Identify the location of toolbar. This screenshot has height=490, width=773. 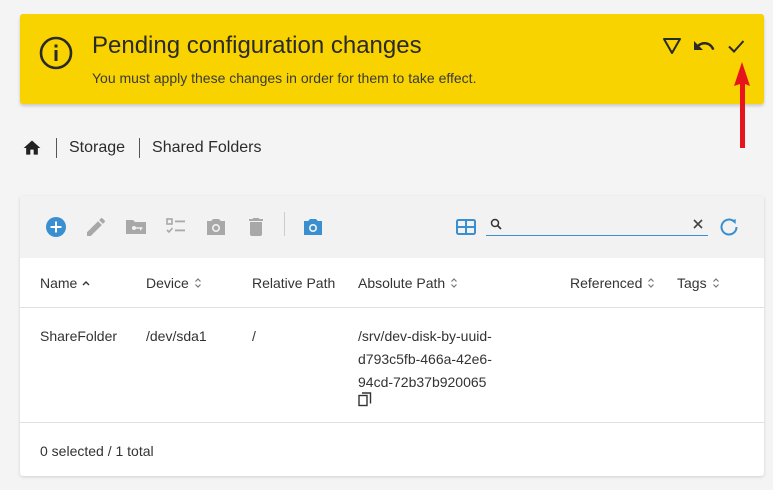
(392, 227).